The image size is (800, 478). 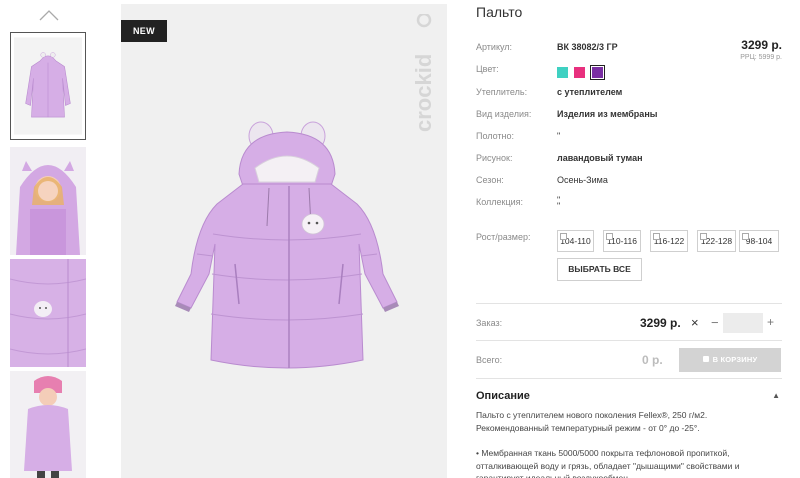 I want to click on add-to-cart-button: В КОРЗИНУ, so click(x=730, y=360).